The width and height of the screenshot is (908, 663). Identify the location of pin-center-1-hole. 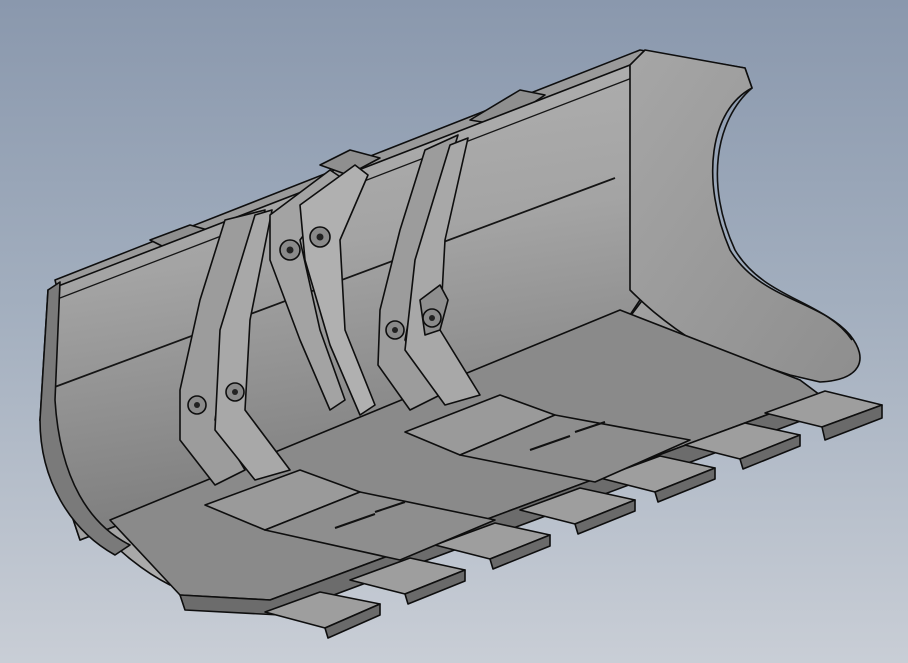
(290, 250).